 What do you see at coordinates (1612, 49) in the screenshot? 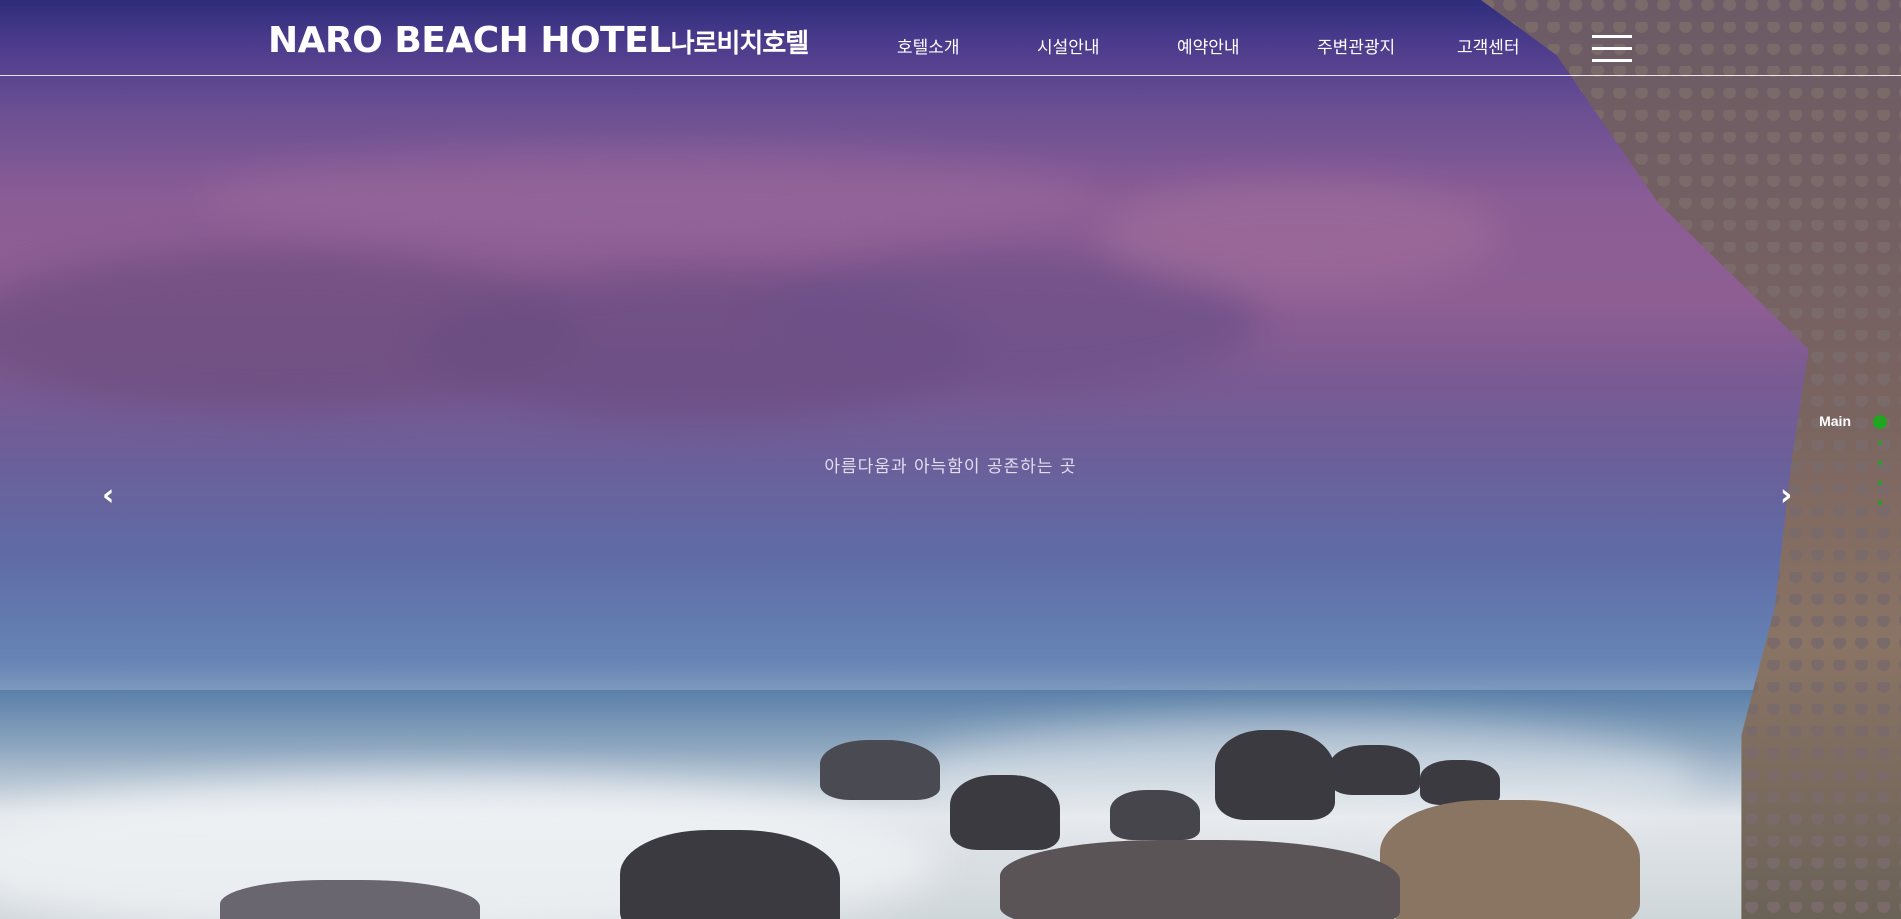
I see `hamburger-menu-icon` at bounding box center [1612, 49].